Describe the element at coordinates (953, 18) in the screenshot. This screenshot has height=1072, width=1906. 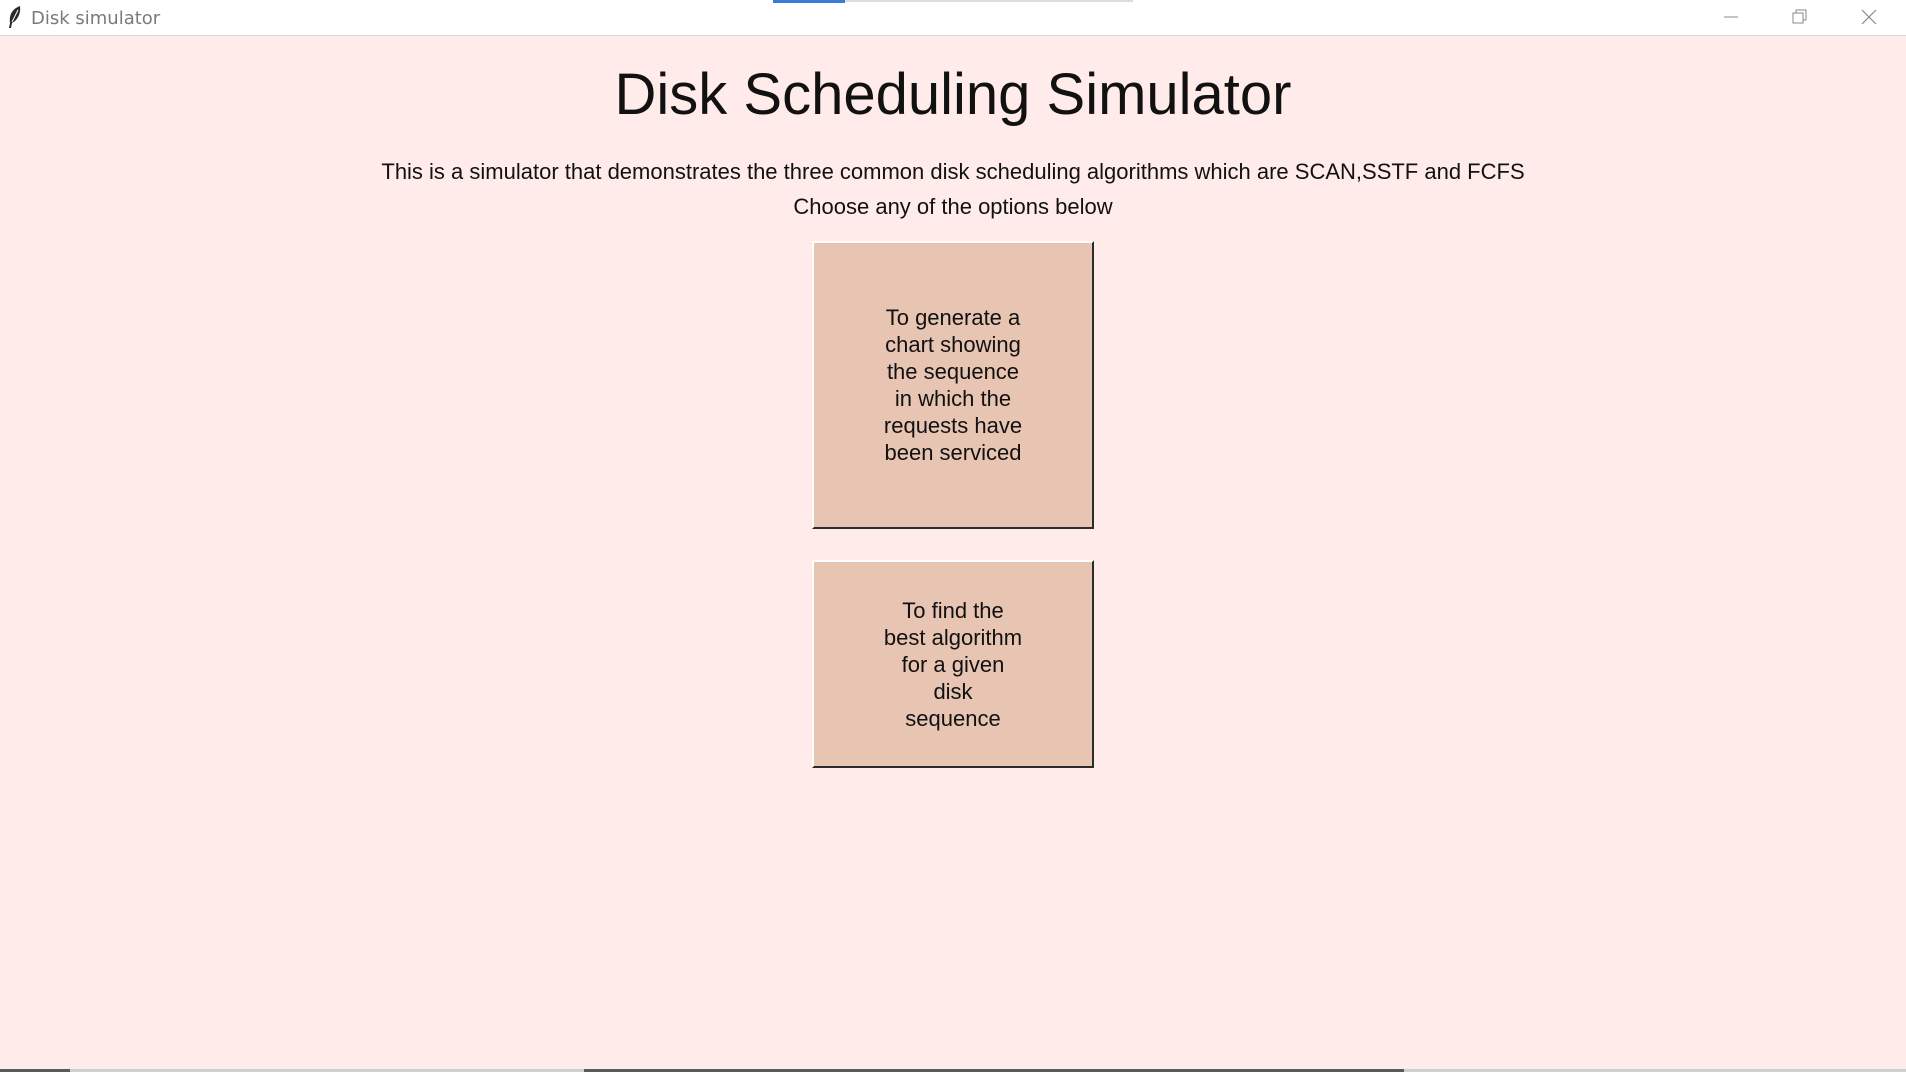
I see `title-bar: Disk simulator` at that location.